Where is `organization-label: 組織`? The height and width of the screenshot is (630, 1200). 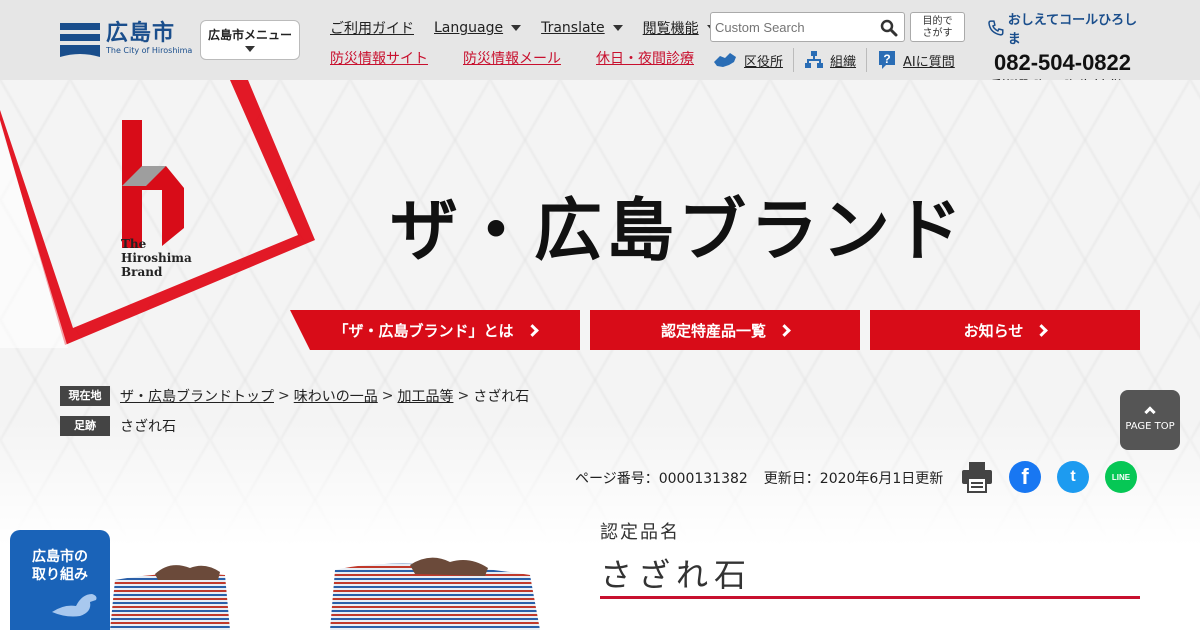
organization-label: 組織 is located at coordinates (843, 62).